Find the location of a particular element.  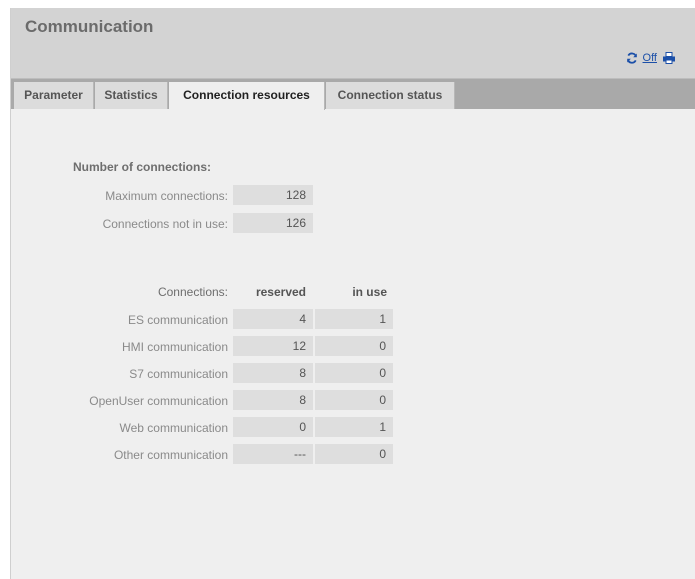

in-use-column-header: in use is located at coordinates (369, 292).